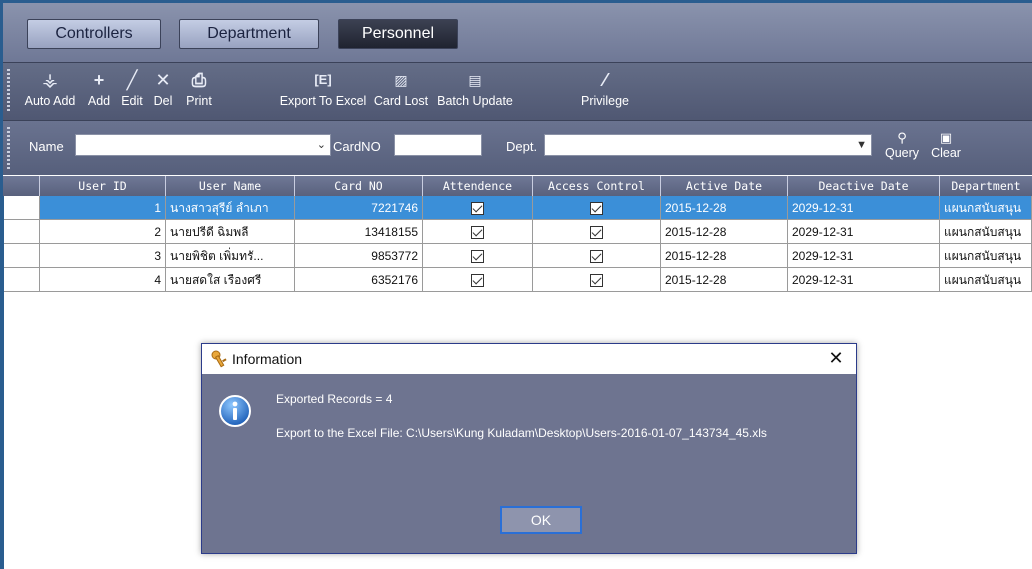  What do you see at coordinates (359, 232) in the screenshot?
I see `cell-card-no: 13418155` at bounding box center [359, 232].